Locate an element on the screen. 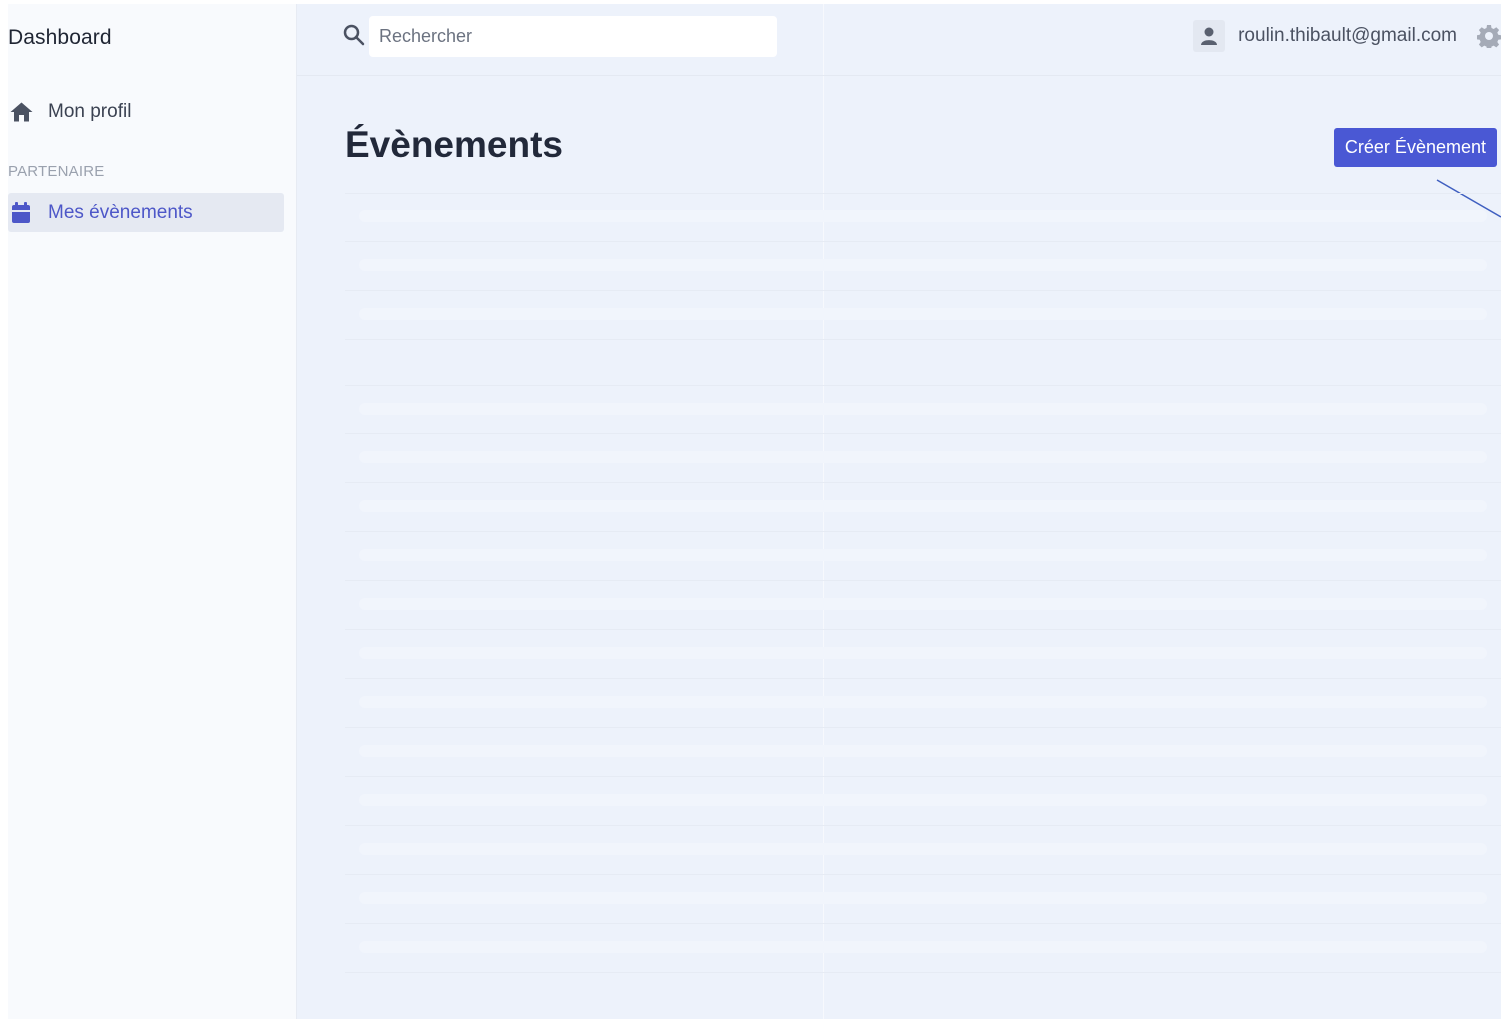 This screenshot has width=1501, height=1019. home-icon is located at coordinates (21, 112).